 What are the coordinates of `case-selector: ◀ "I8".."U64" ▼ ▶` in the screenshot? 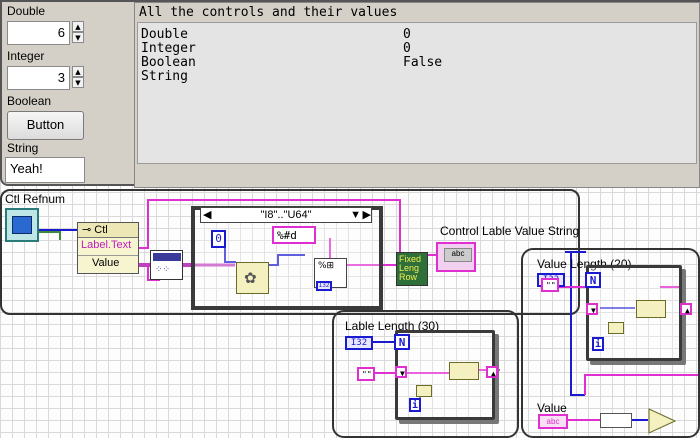 It's located at (286, 215).